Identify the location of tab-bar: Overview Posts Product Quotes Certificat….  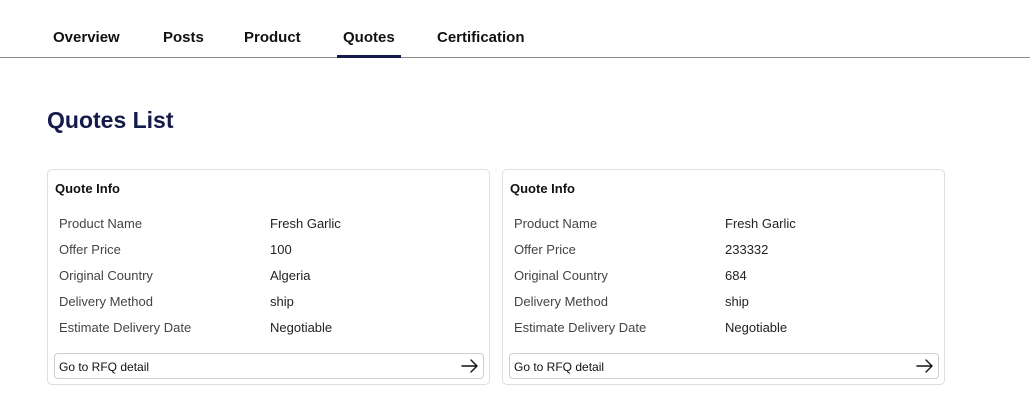
(515, 29).